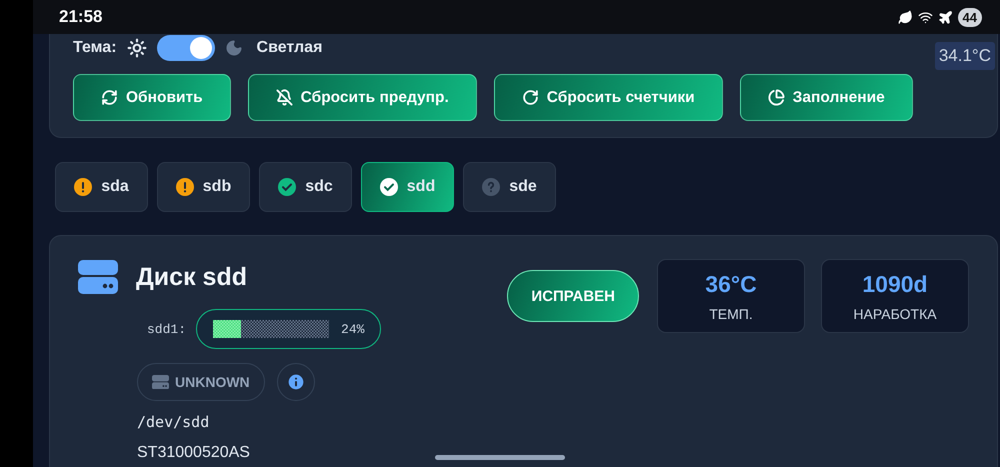 This screenshot has height=467, width=1000. I want to click on health-status: ИСПРАВЕН, so click(573, 296).